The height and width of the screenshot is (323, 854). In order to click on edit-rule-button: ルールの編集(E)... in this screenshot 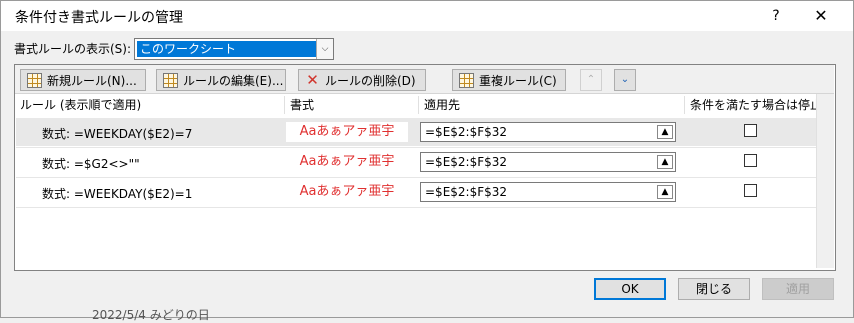, I will do `click(221, 80)`.